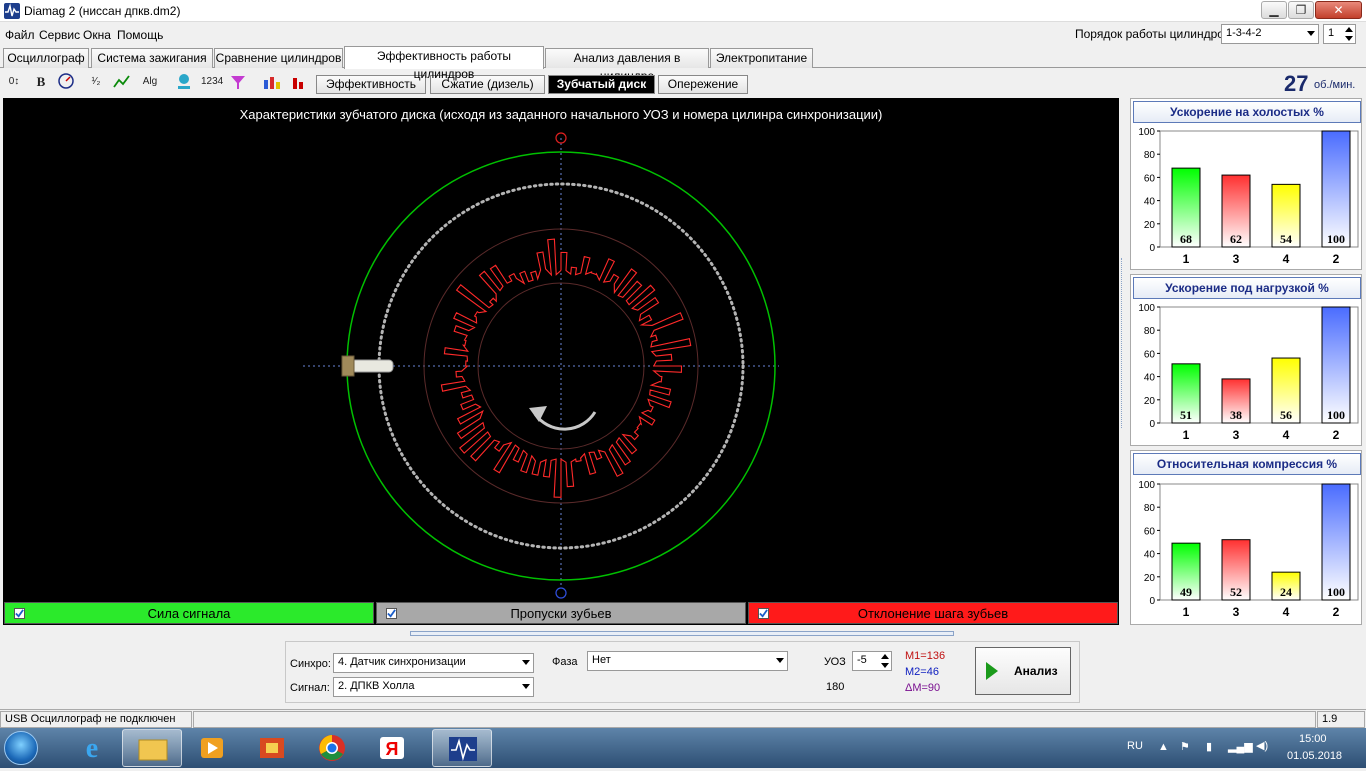 The image size is (1366, 771). What do you see at coordinates (1311, 33) in the screenshot?
I see `chevron-down-icon` at bounding box center [1311, 33].